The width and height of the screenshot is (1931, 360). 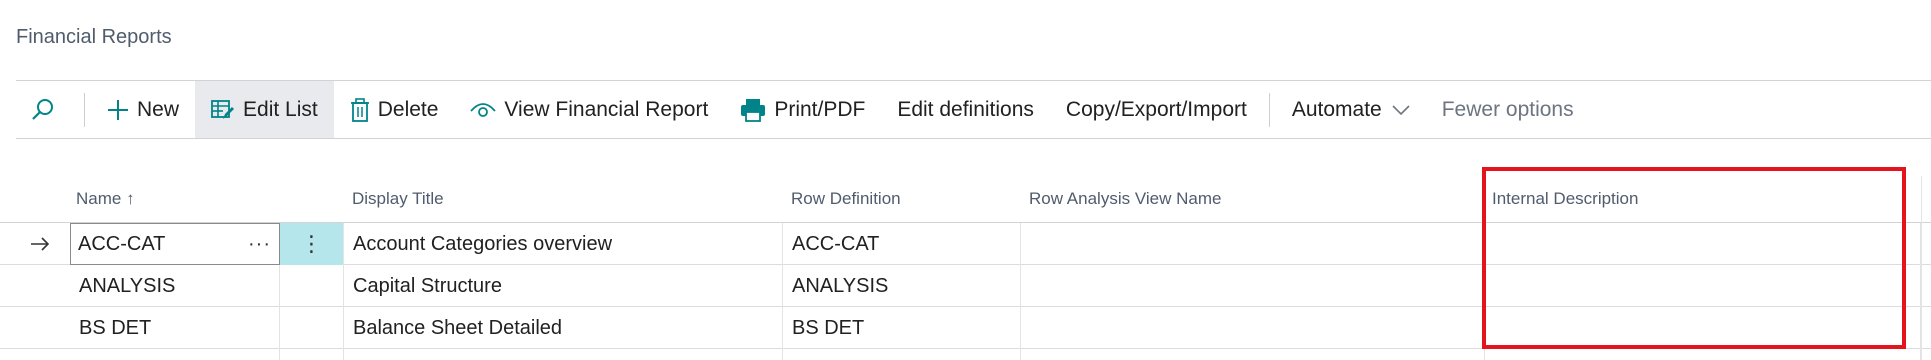 I want to click on name-cell: BS DET, so click(x=175, y=328).